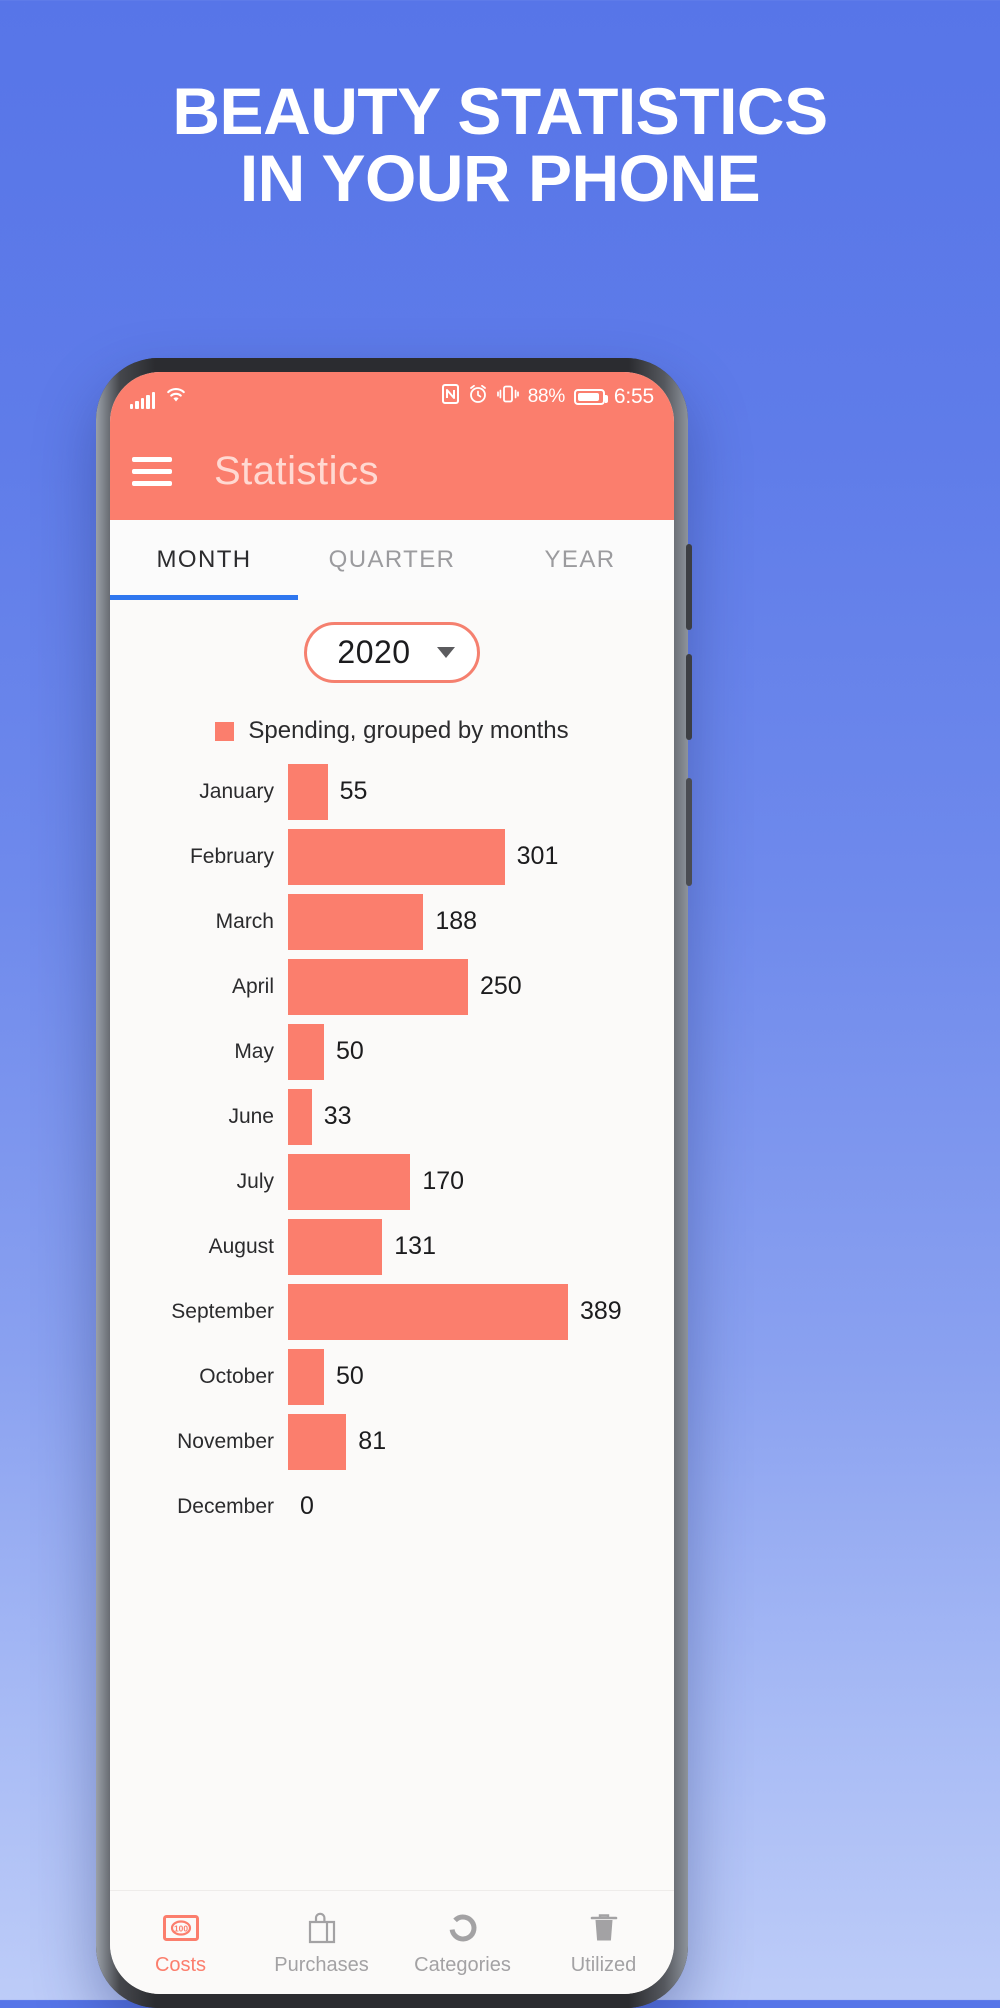 The height and width of the screenshot is (2008, 1000). What do you see at coordinates (601, 1311) in the screenshot?
I see `chart-row-value: 389` at bounding box center [601, 1311].